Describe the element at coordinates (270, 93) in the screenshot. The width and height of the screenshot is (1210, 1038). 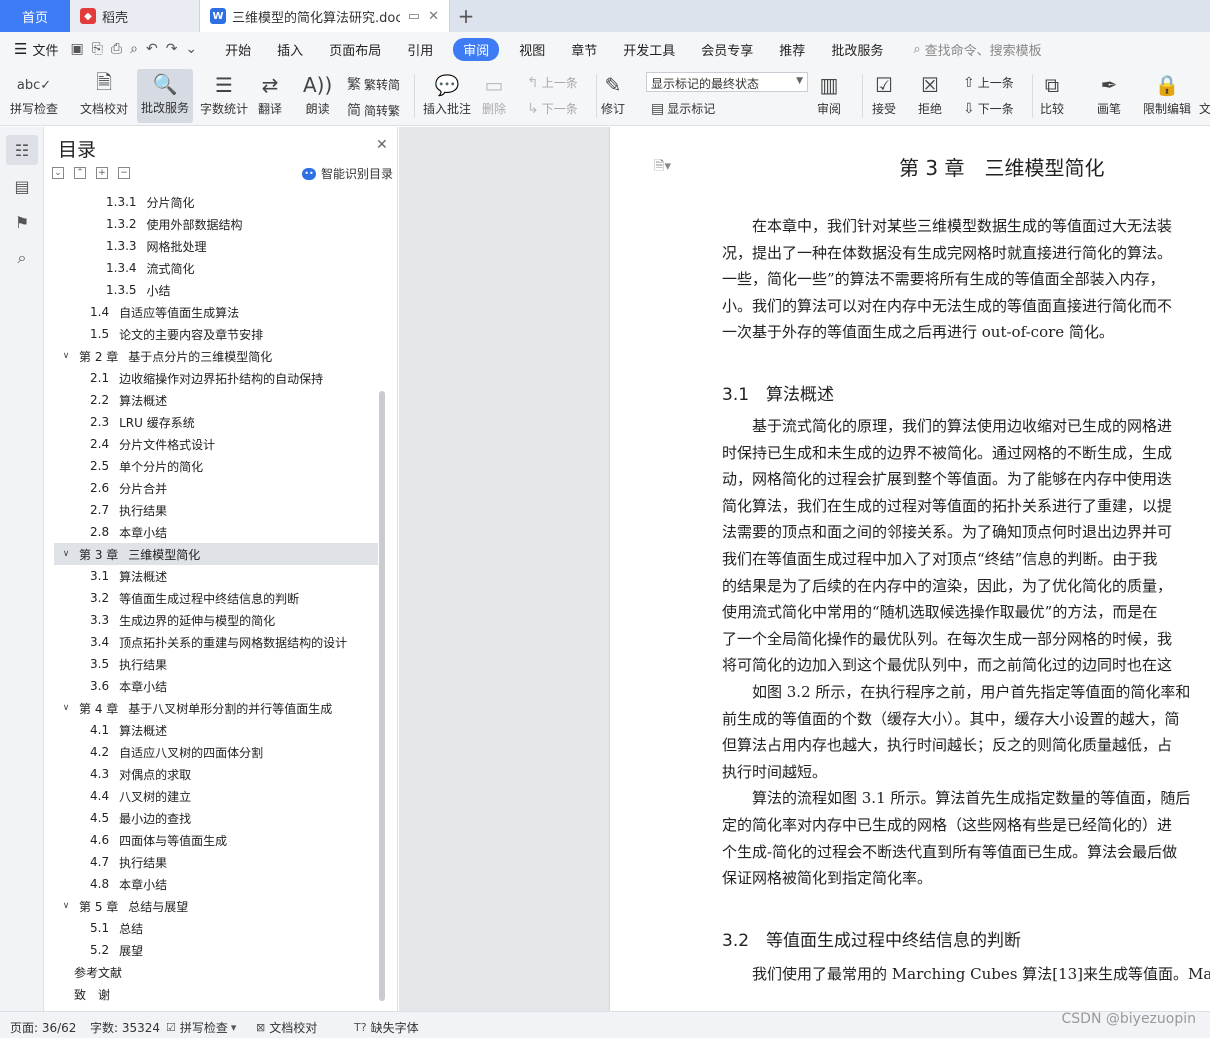
I see `translate-button: ⇄ 翻译` at that location.